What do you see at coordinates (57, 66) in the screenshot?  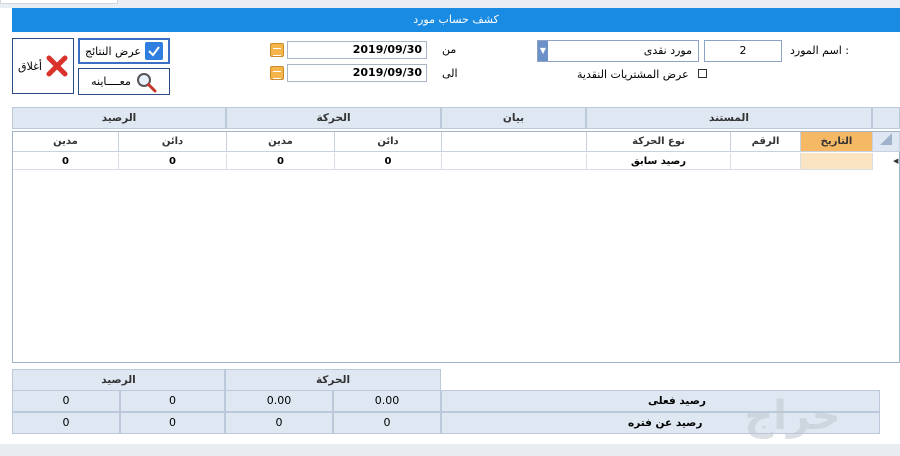 I see `close-x-icon` at bounding box center [57, 66].